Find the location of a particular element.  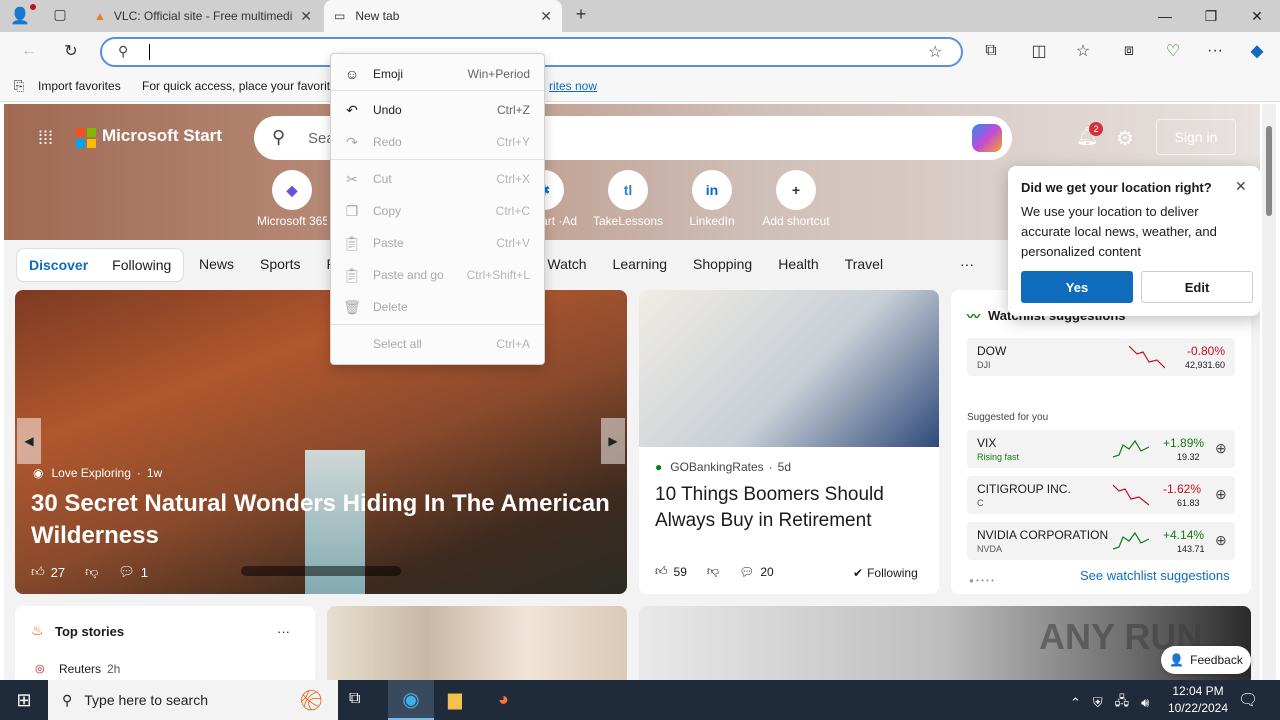

nav-item: Sports is located at coordinates (280, 264).